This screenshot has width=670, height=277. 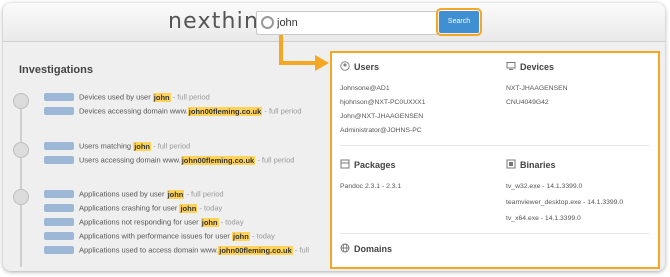 What do you see at coordinates (564, 202) in the screenshot?
I see `binary-result-item: teamviewer_desktop.exe - 14.1.3399.0` at bounding box center [564, 202].